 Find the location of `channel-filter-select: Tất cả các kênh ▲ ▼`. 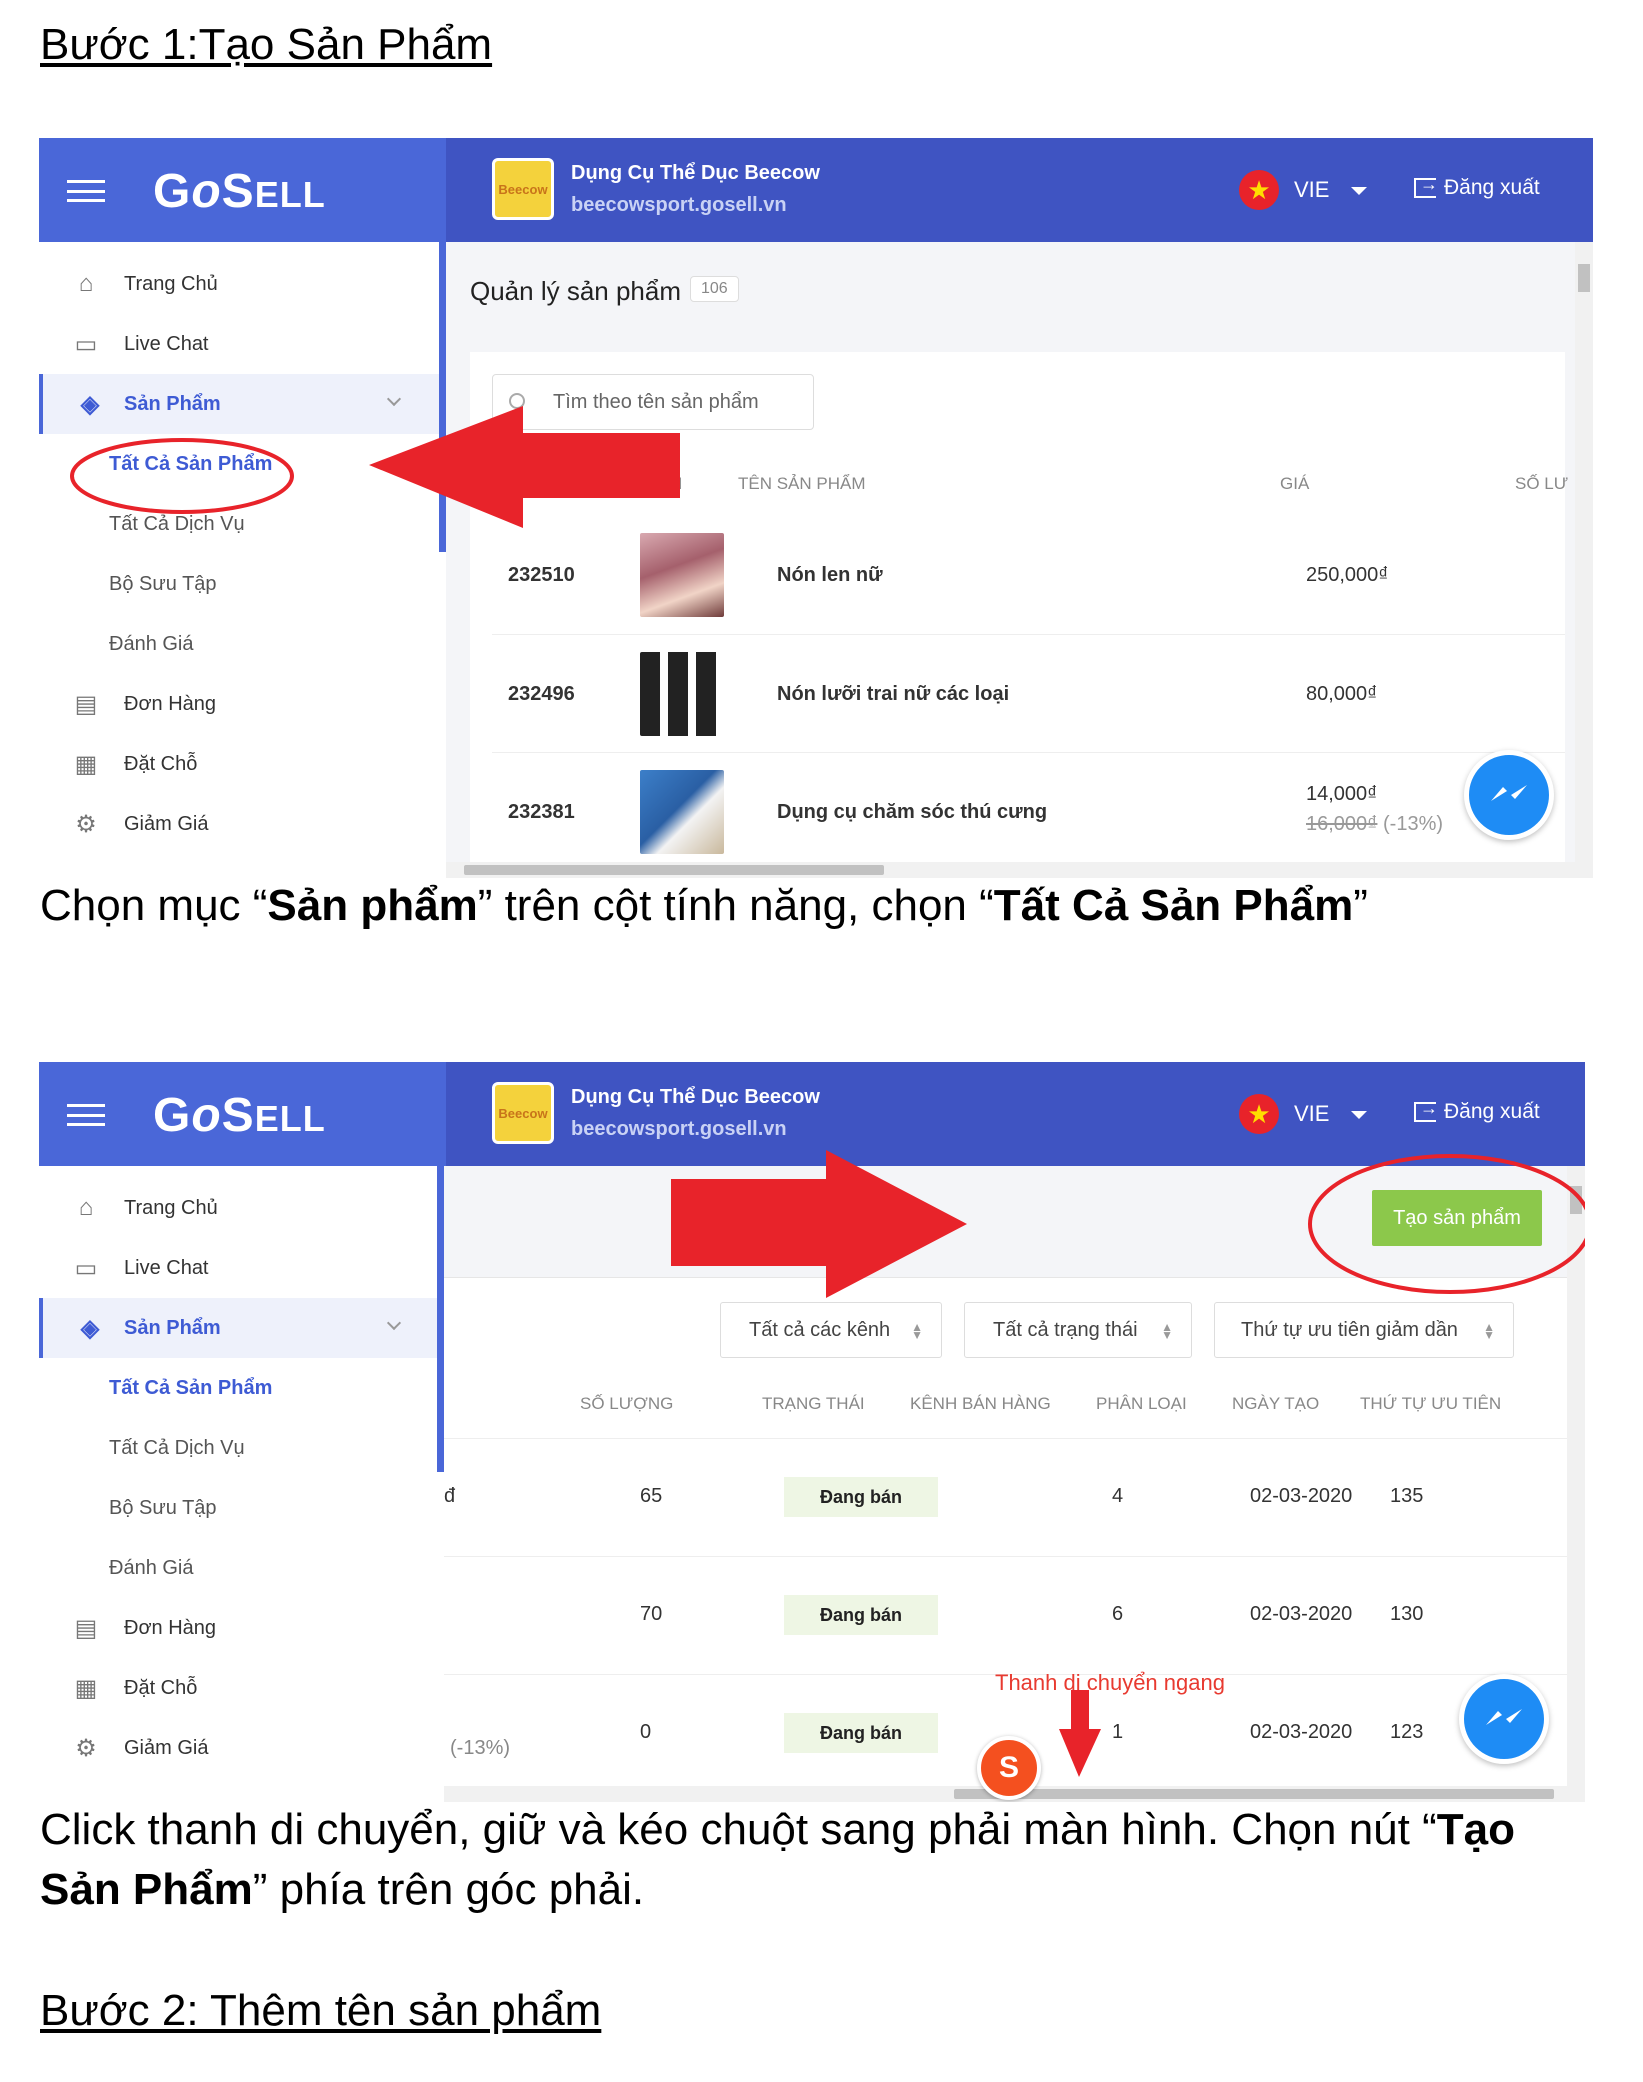

channel-filter-select: Tất cả các kênh ▲ ▼ is located at coordinates (831, 1330).